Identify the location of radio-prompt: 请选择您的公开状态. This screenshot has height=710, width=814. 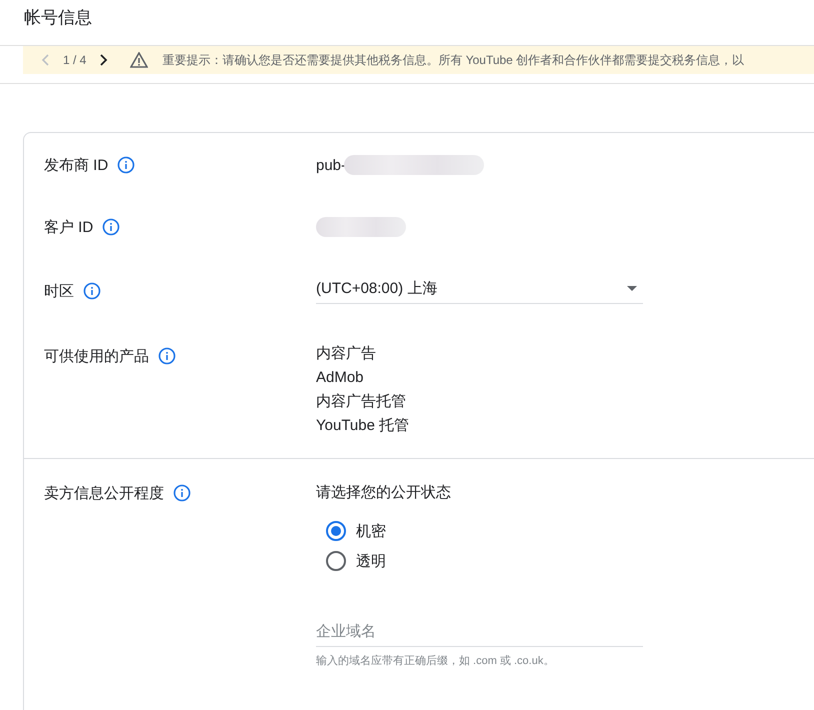
(384, 493).